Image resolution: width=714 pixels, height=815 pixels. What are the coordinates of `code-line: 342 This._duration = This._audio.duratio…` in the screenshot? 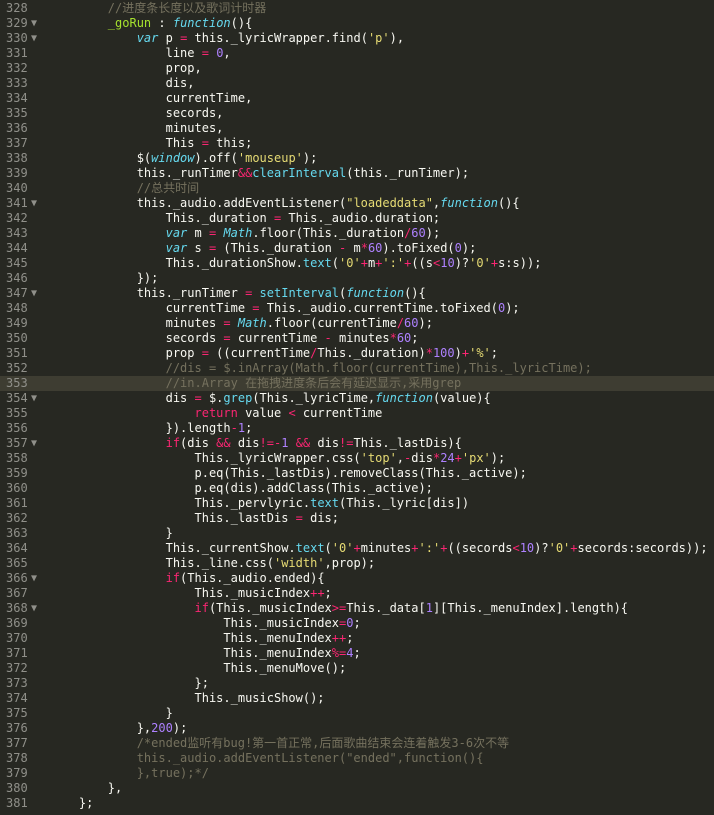 It's located at (357, 218).